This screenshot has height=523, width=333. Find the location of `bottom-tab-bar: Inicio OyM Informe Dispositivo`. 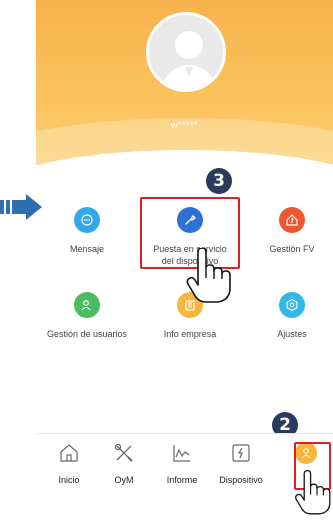

bottom-tab-bar: Inicio OyM Informe Dispositivo is located at coordinates (184, 463).